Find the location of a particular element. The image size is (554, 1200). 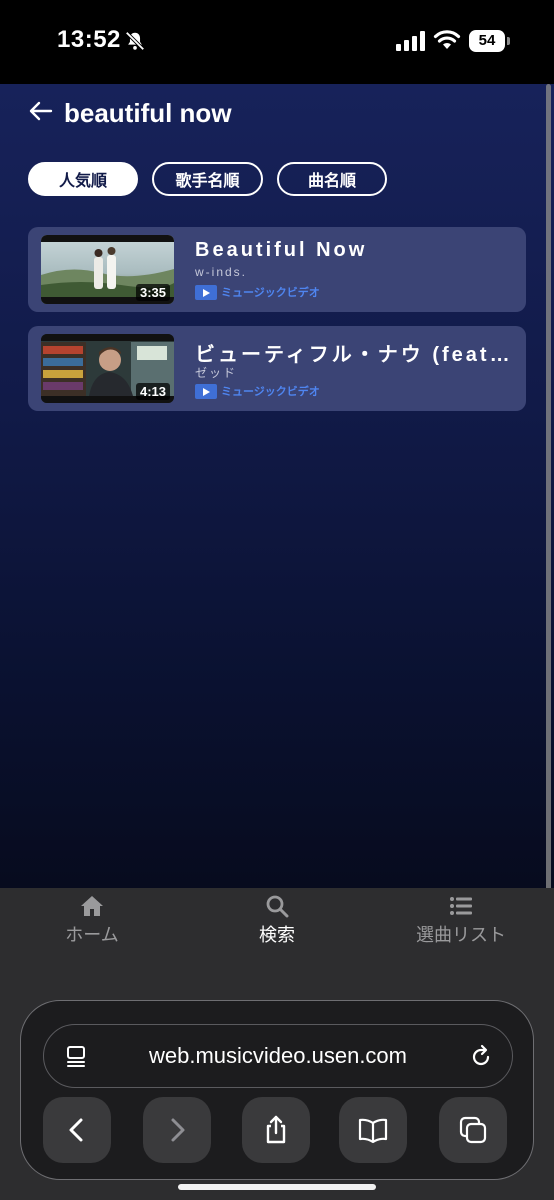

battery-level: 54 is located at coordinates (487, 41).